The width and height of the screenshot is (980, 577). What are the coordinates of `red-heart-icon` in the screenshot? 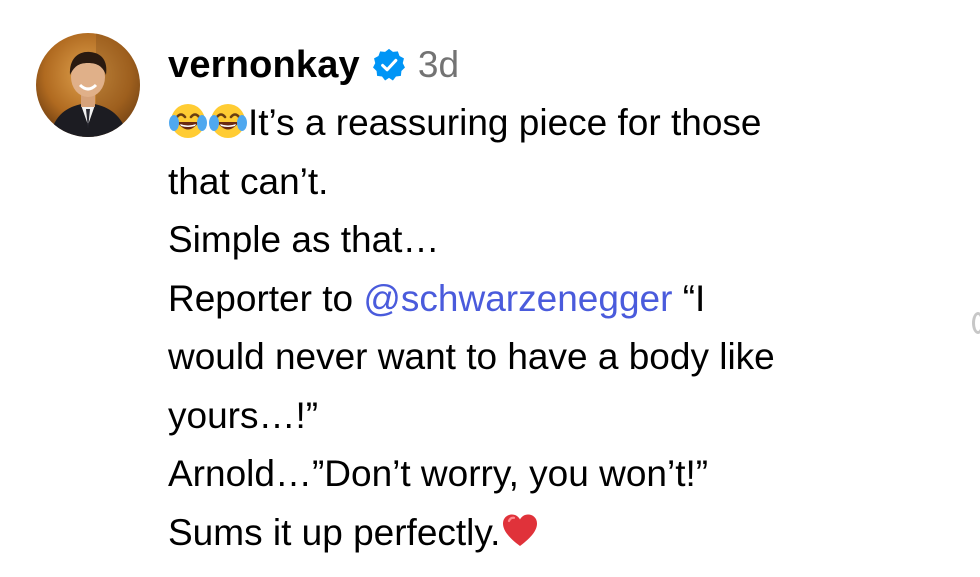 It's located at (520, 531).